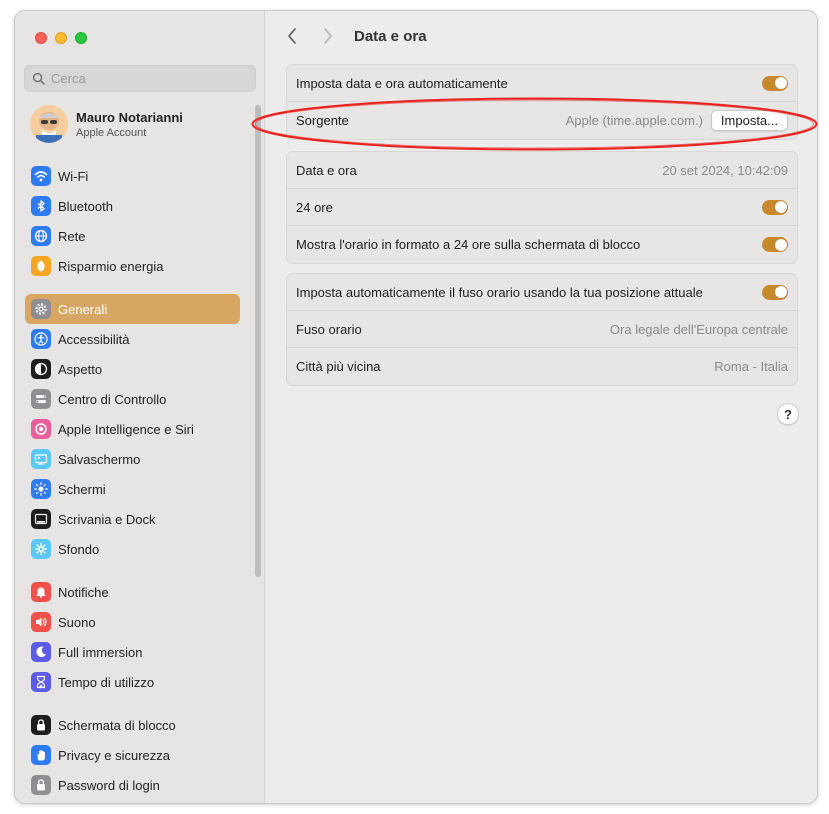 This screenshot has height=814, width=829. What do you see at coordinates (338, 366) in the screenshot?
I see `city-label: Città più vicina` at bounding box center [338, 366].